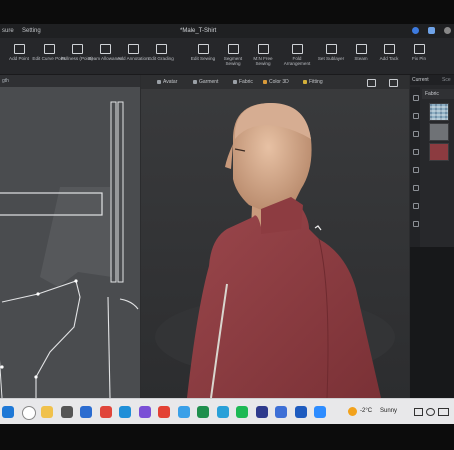 This screenshot has height=450, width=454. What do you see at coordinates (439, 112) in the screenshot?
I see `fabric-swatch-plaid` at bounding box center [439, 112].